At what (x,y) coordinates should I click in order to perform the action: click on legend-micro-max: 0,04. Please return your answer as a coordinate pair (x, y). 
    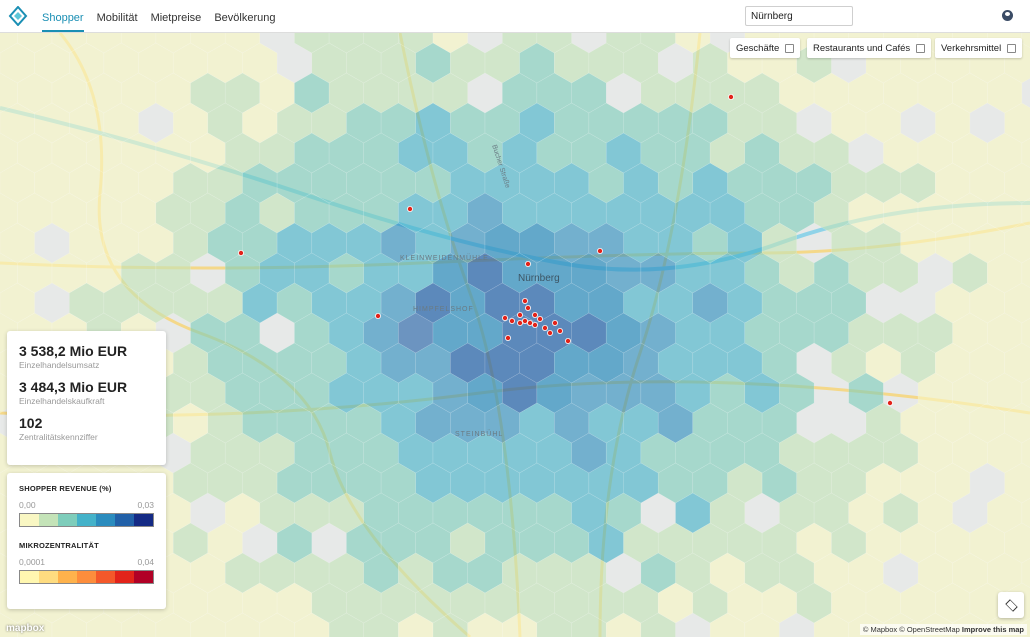
    Looking at the image, I should click on (145, 562).